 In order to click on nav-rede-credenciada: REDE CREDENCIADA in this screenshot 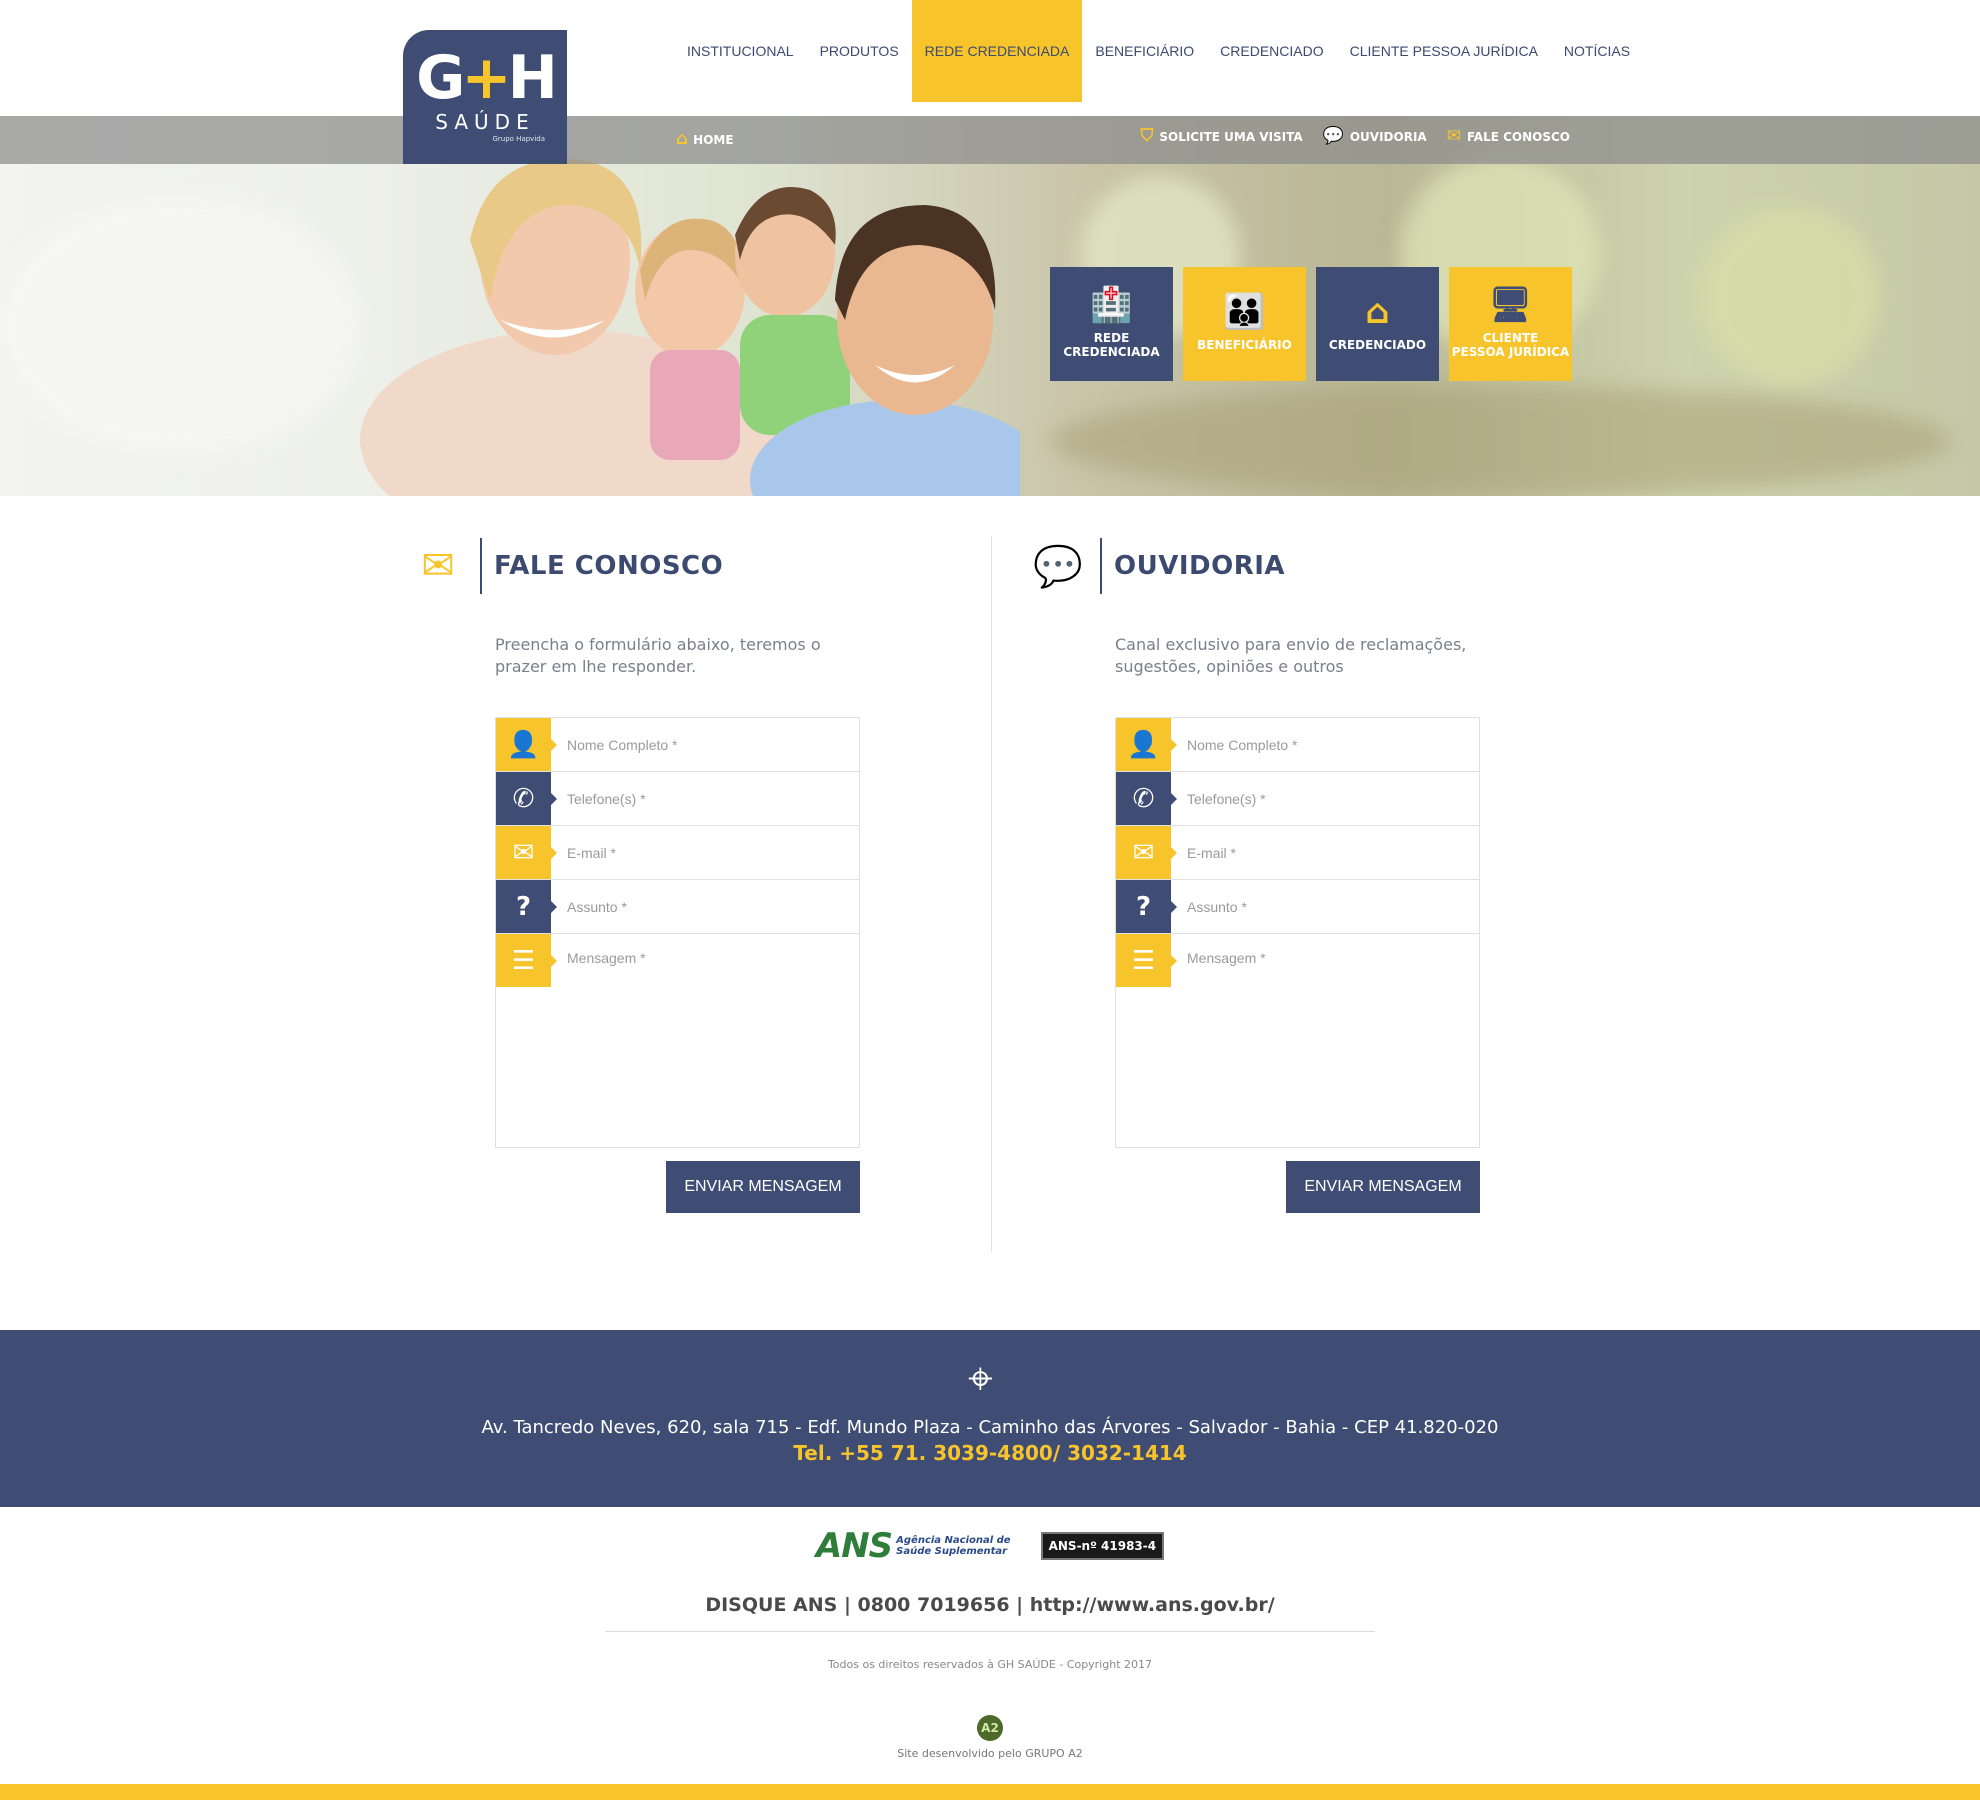, I will do `click(997, 51)`.